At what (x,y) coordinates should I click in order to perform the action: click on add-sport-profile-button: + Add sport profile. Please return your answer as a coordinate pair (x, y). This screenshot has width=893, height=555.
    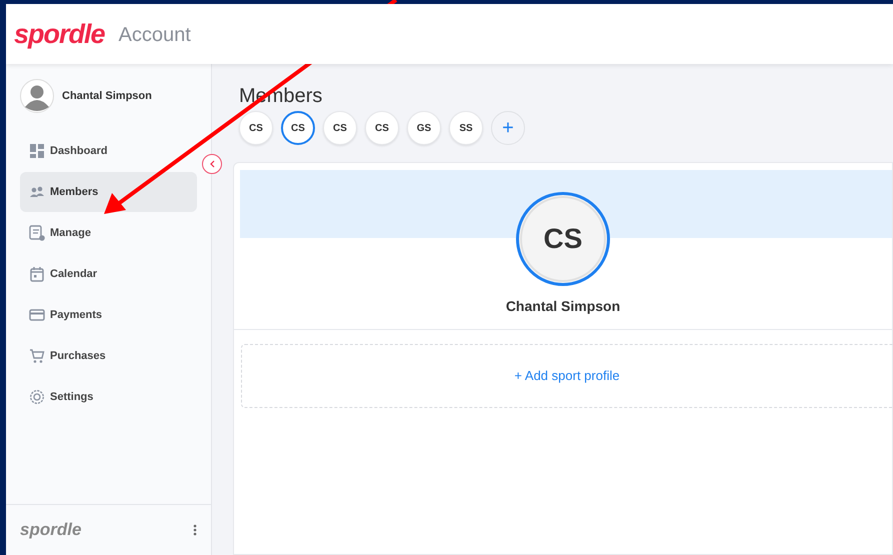
    Looking at the image, I should click on (567, 376).